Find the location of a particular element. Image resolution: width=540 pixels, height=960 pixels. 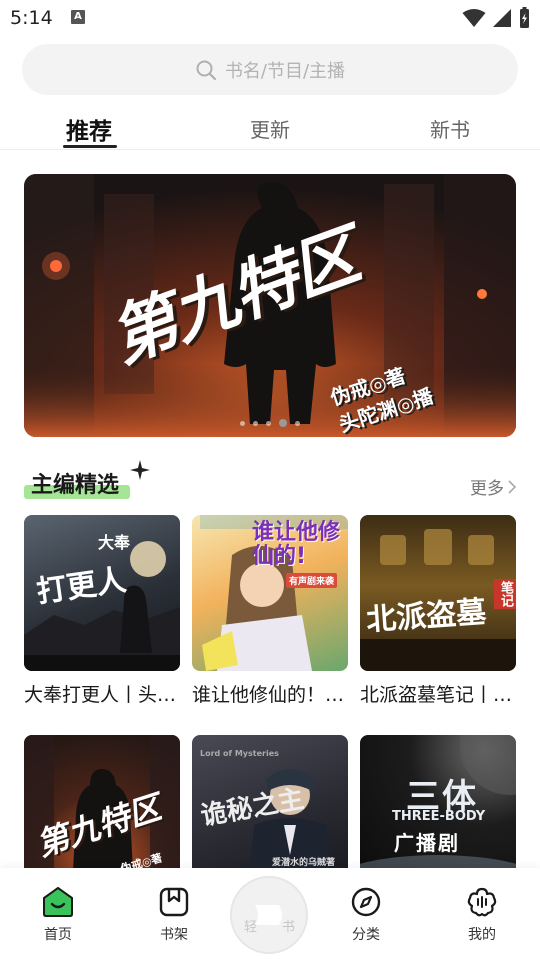

tab-recommend: 推荐 is located at coordinates (89, 129).